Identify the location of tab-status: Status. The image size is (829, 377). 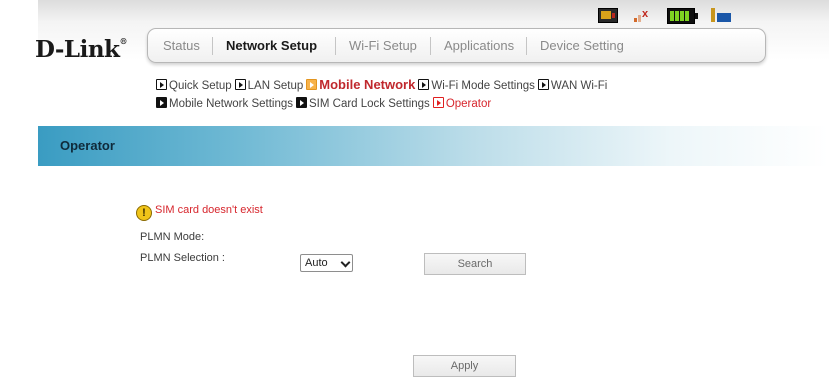
(181, 45).